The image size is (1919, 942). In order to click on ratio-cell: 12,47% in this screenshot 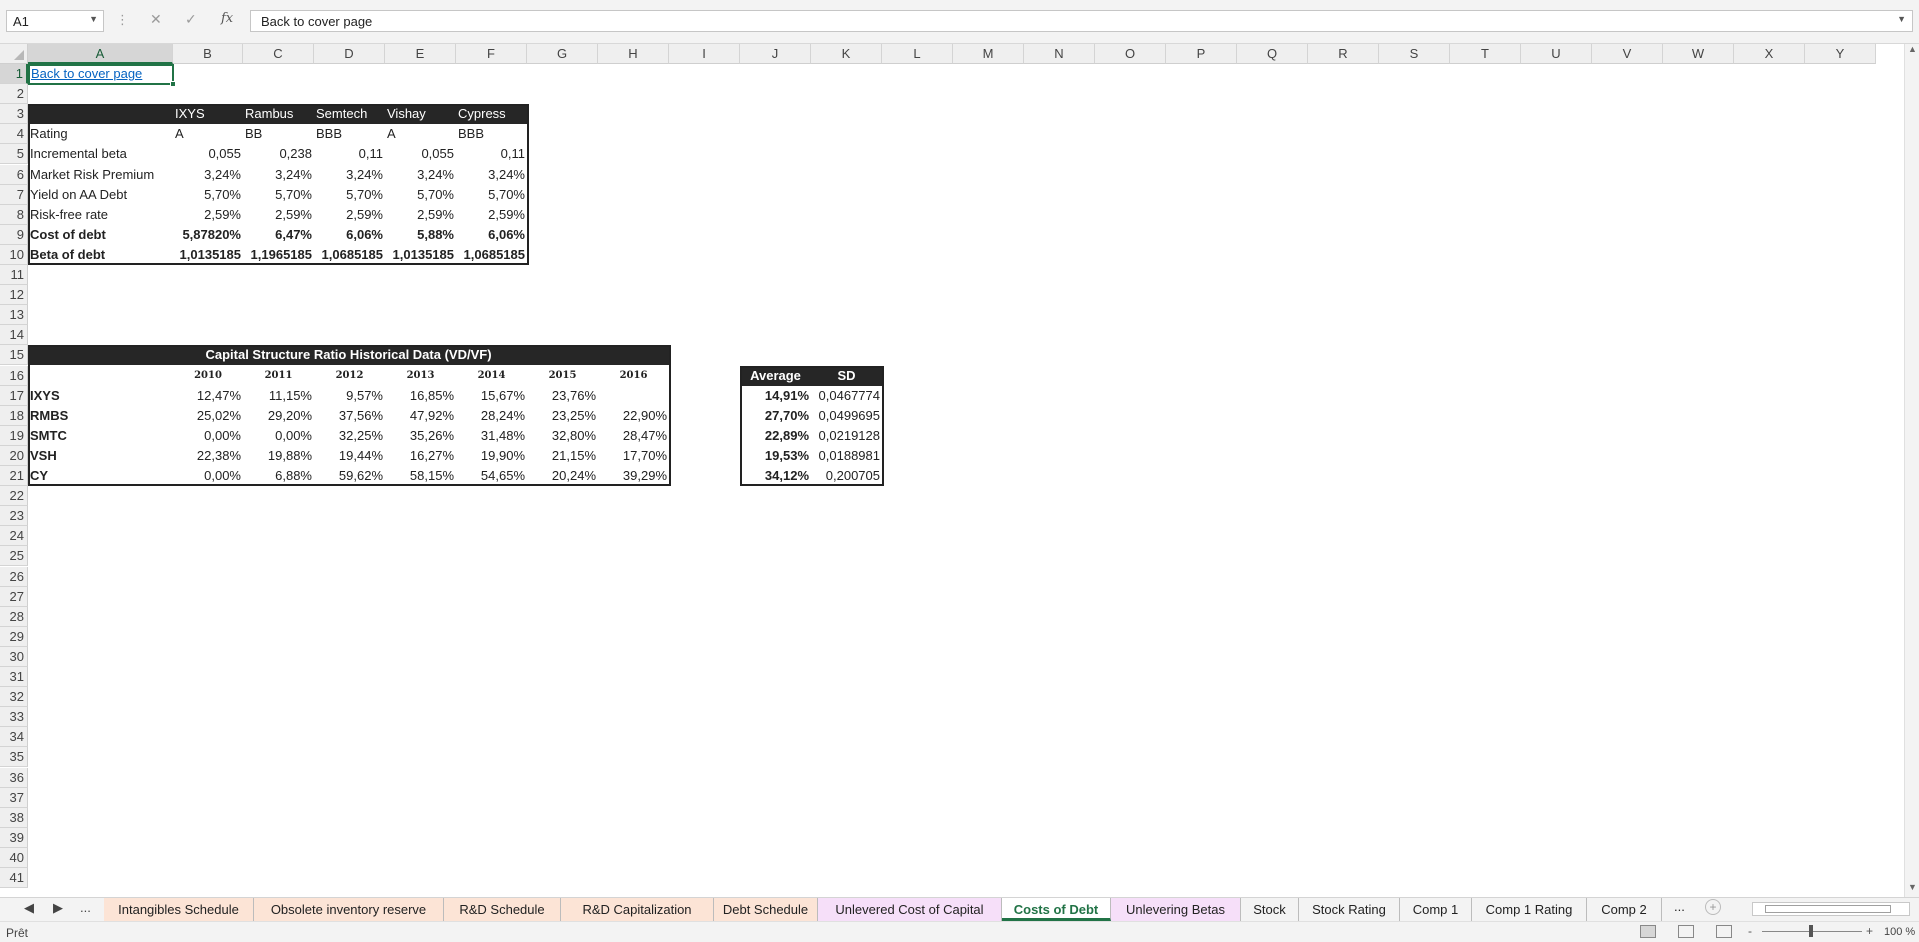, I will do `click(208, 396)`.